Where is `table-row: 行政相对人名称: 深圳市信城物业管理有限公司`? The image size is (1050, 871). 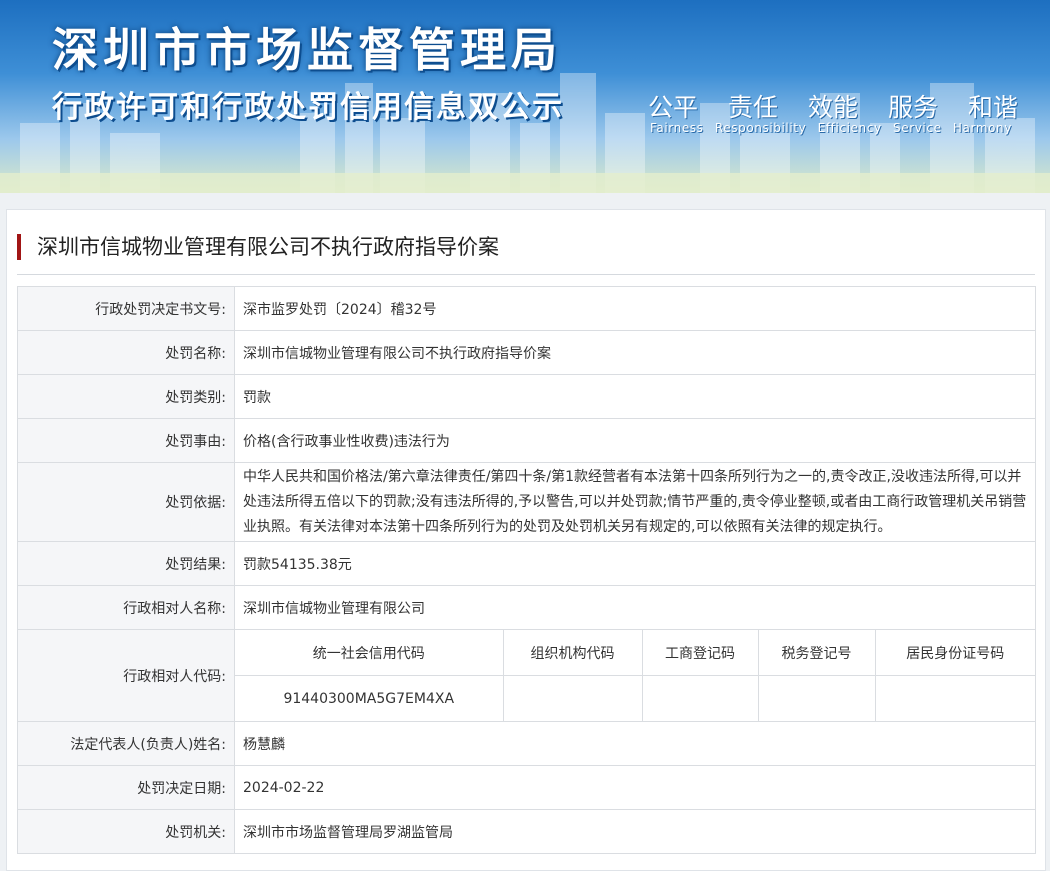
table-row: 行政相对人名称: 深圳市信城物业管理有限公司 is located at coordinates (526, 607).